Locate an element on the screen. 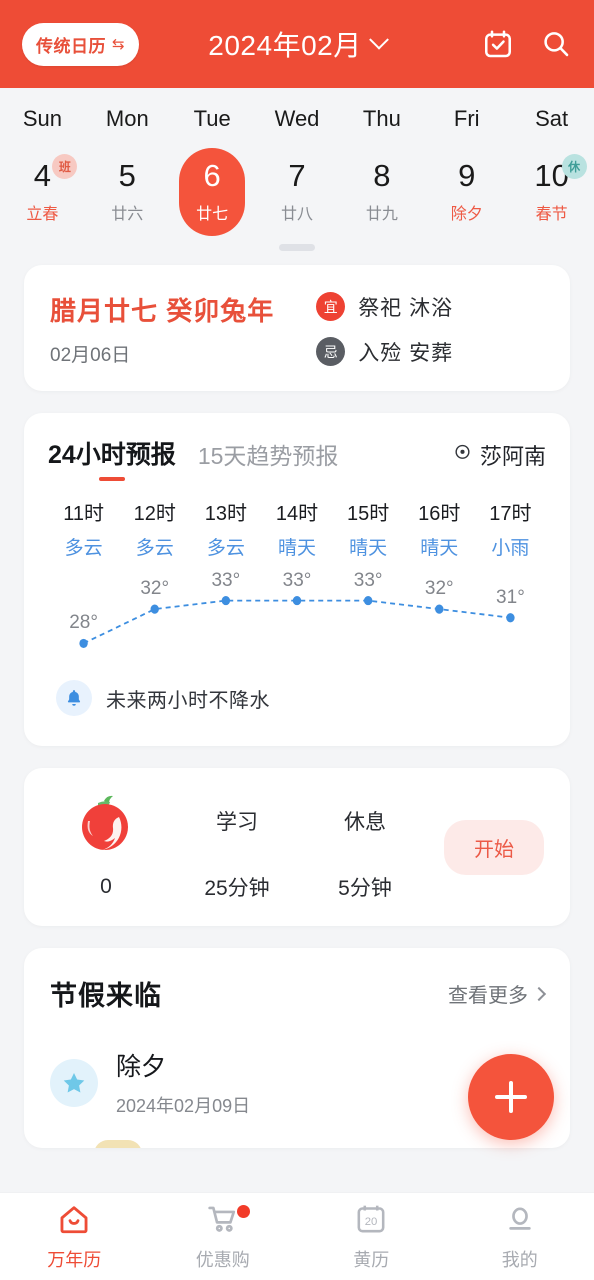 This screenshot has width=594, height=1280. hour-col-3: 14时 晴天 is located at coordinates (296, 528).